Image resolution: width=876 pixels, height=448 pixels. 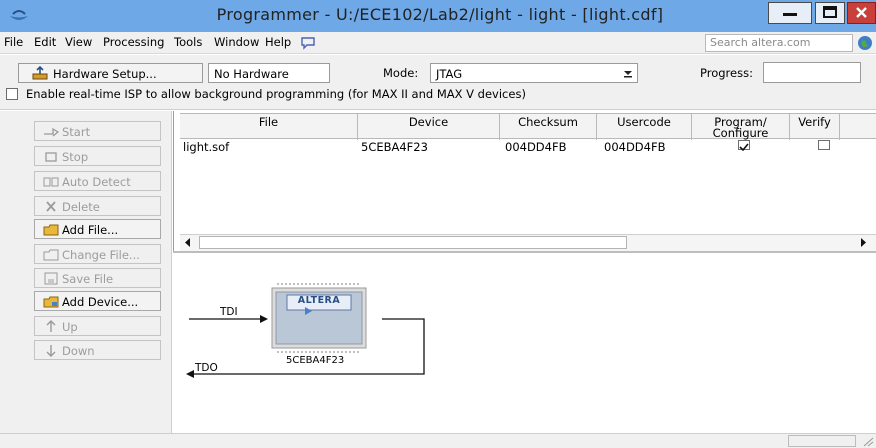 I want to click on start-icon, so click(x=51, y=132).